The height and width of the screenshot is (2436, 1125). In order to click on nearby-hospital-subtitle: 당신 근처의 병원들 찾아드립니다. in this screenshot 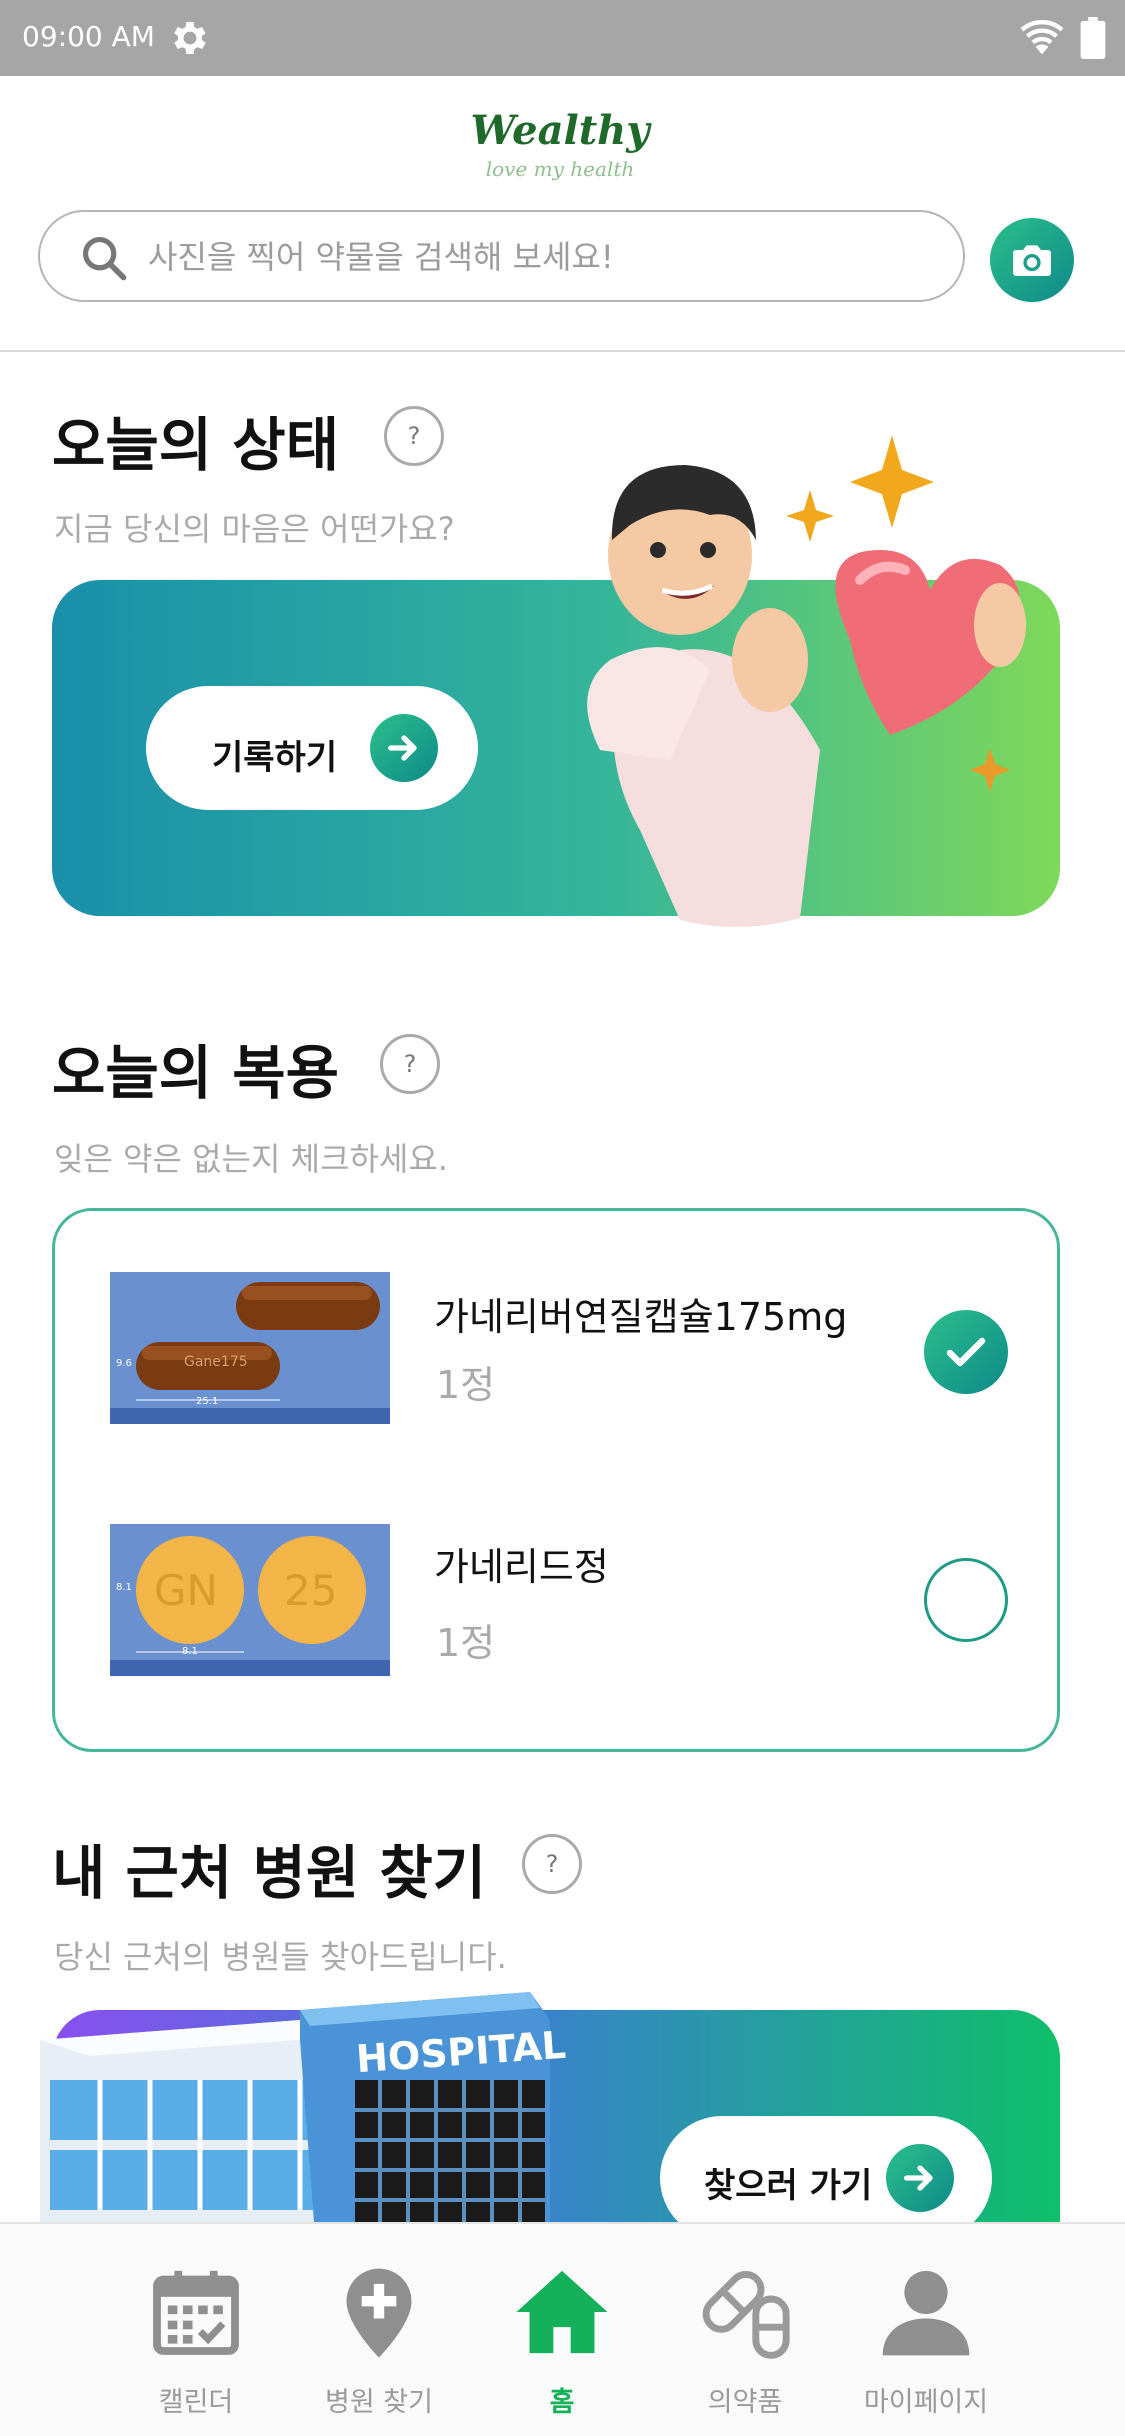, I will do `click(280, 1957)`.